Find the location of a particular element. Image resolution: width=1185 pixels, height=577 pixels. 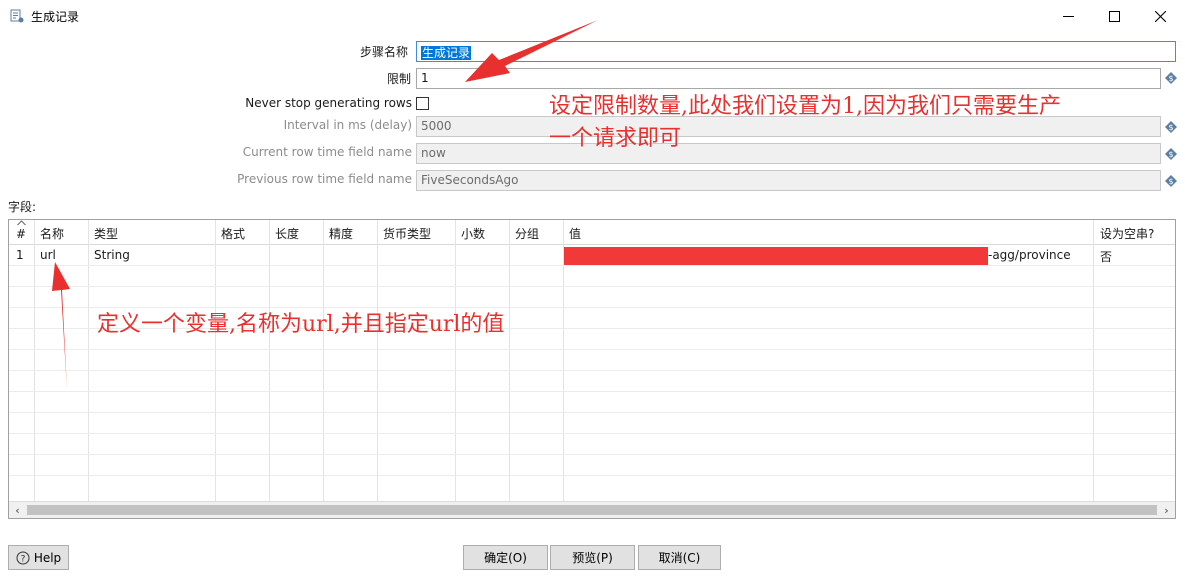

maximize-icon is located at coordinates (1114, 16).